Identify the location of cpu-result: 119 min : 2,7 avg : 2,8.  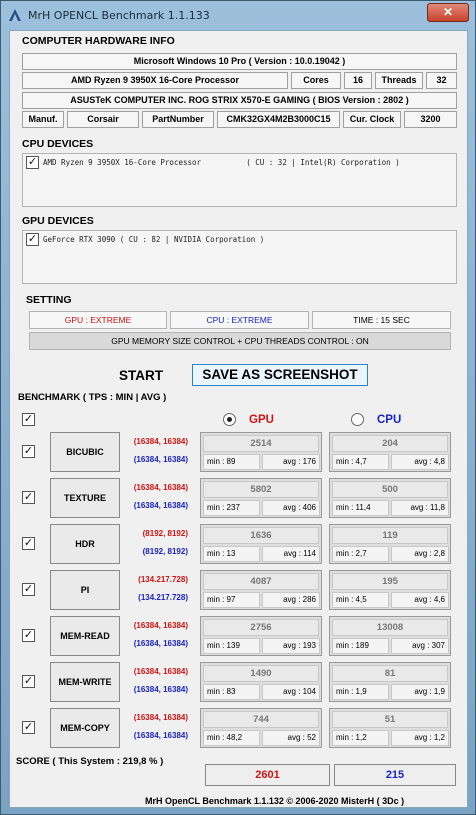
(390, 544).